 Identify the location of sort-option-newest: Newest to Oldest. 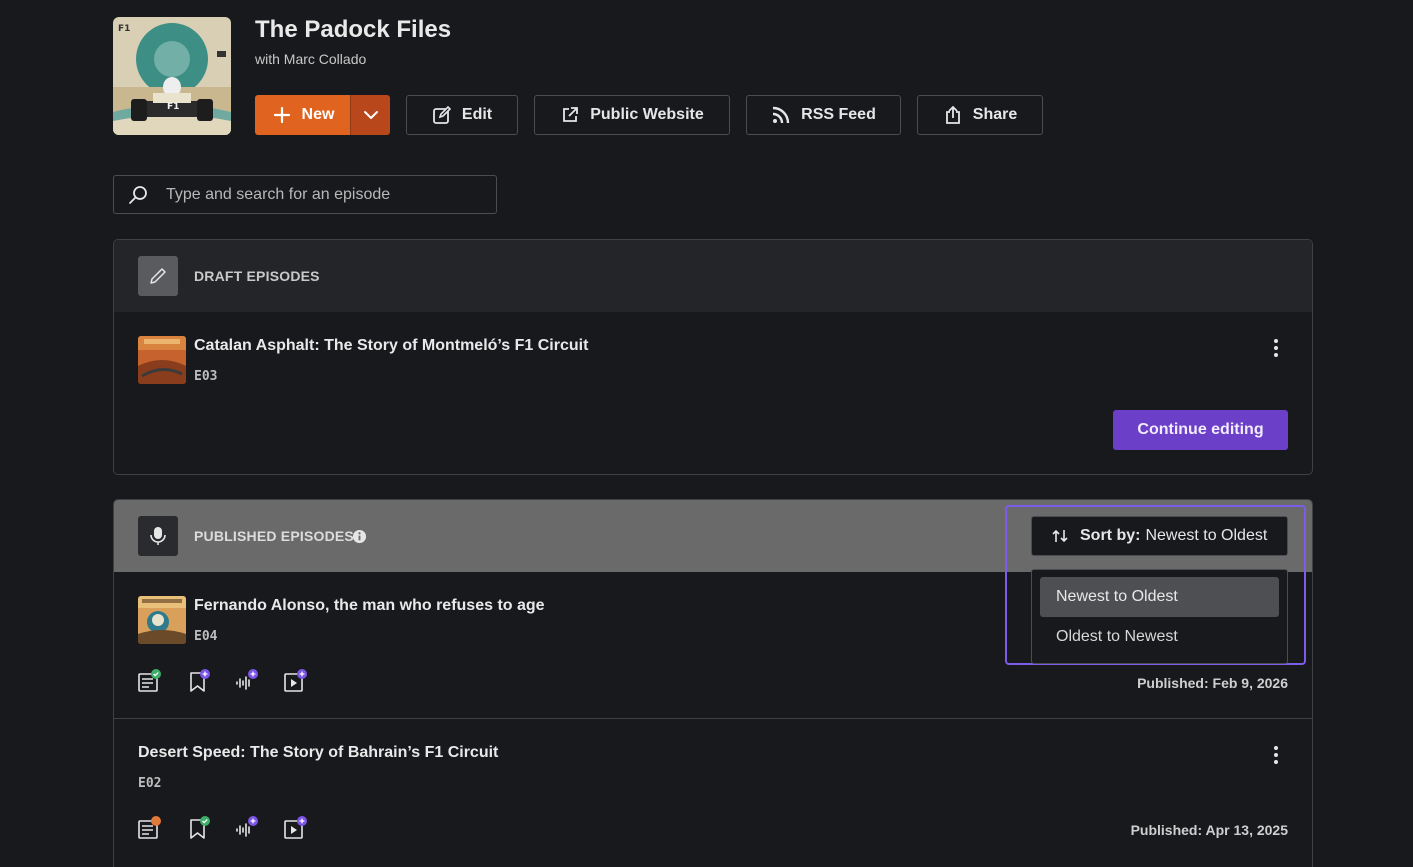
(1159, 597).